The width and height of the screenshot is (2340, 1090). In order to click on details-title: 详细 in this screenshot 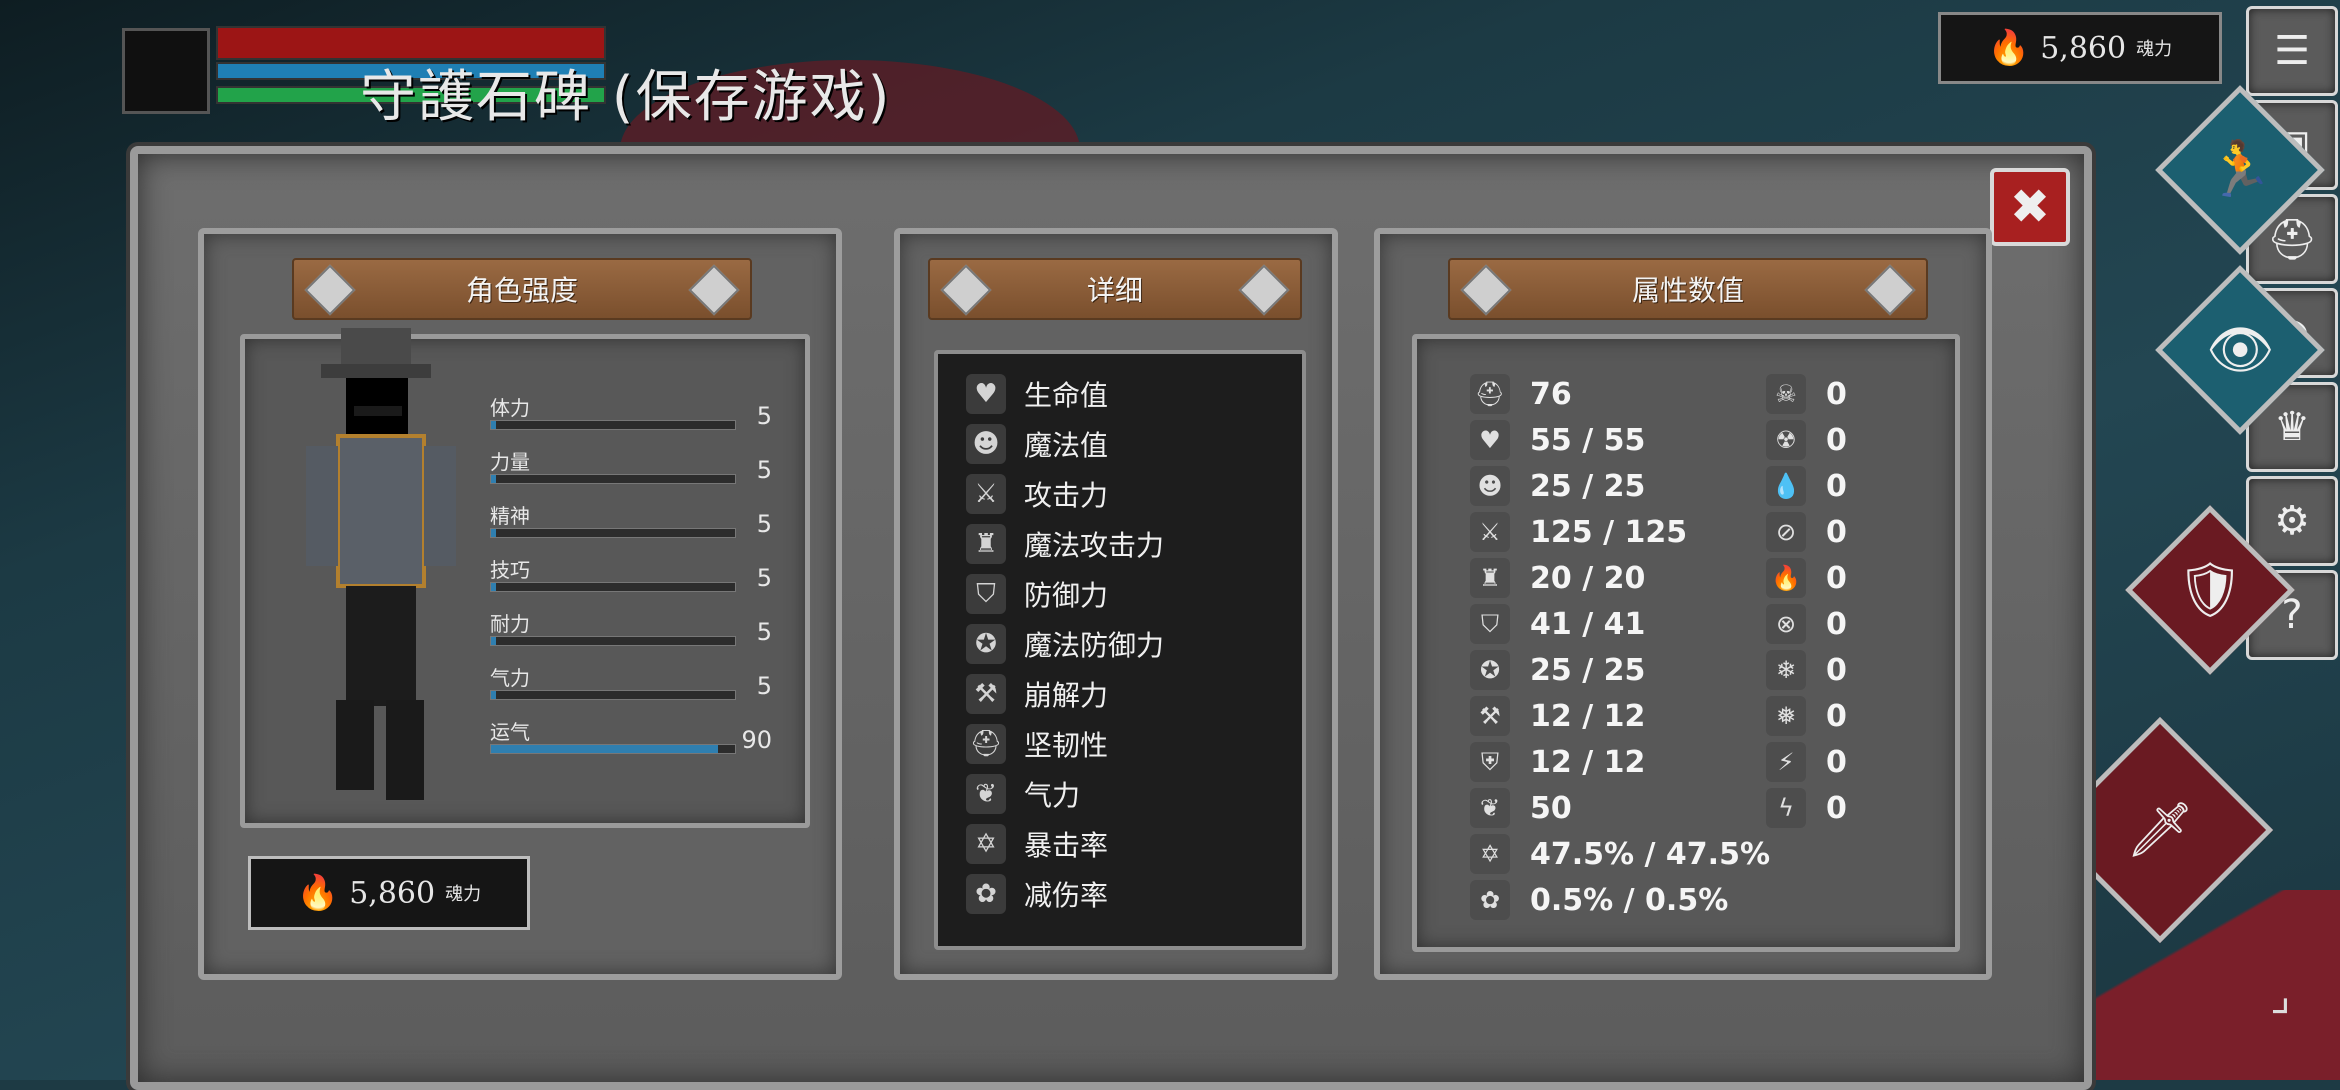, I will do `click(1114, 290)`.